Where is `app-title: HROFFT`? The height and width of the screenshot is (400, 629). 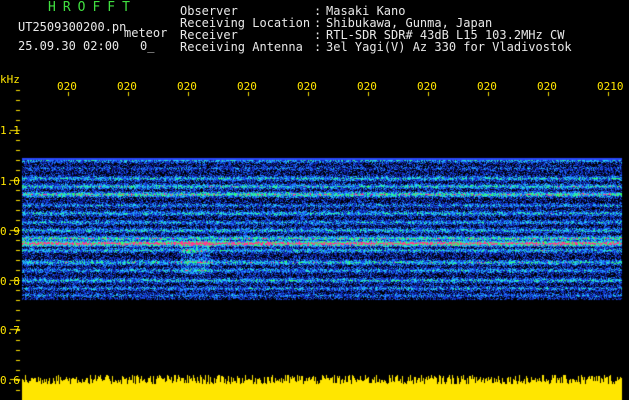 app-title: HROFFT is located at coordinates (92, 7).